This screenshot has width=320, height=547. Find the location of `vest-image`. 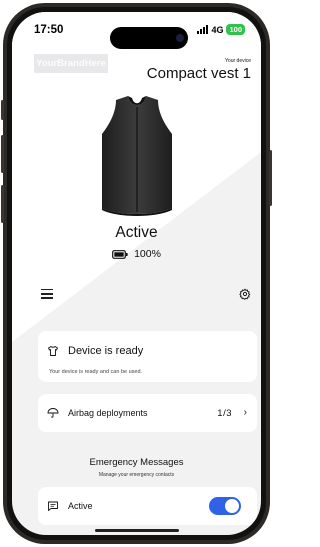

vest-image is located at coordinates (137, 156).